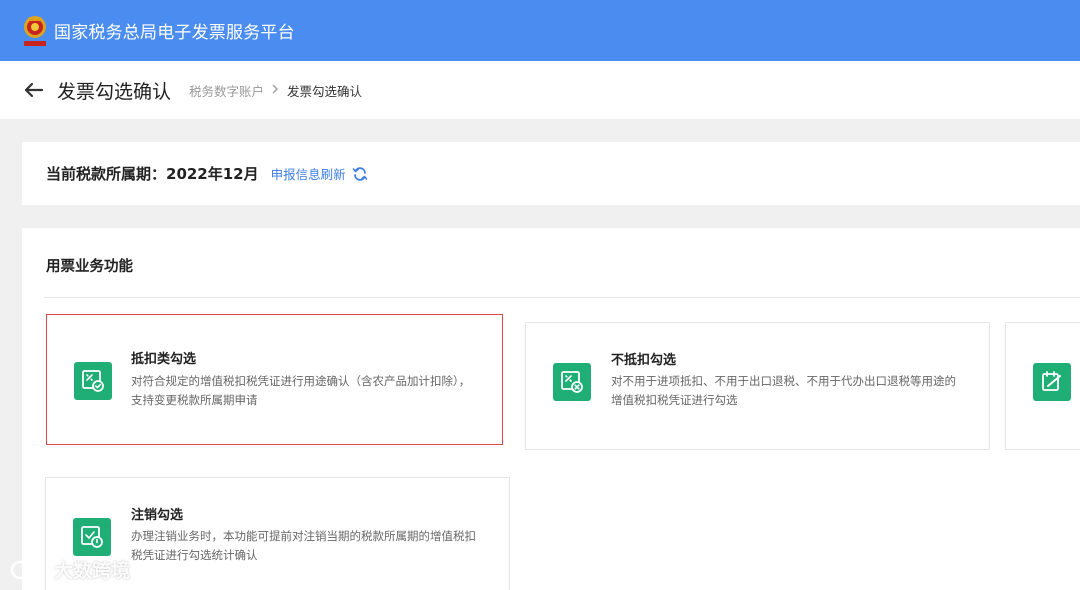 This screenshot has height=590, width=1080. Describe the element at coordinates (325, 91) in the screenshot. I see `breadcrumb-item-current: 发票勾选确认` at that location.